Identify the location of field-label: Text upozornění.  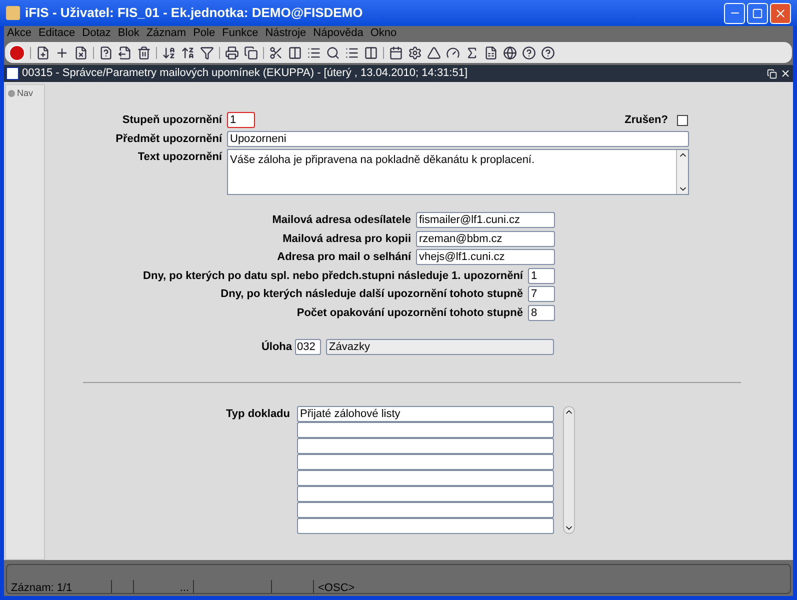
(179, 157).